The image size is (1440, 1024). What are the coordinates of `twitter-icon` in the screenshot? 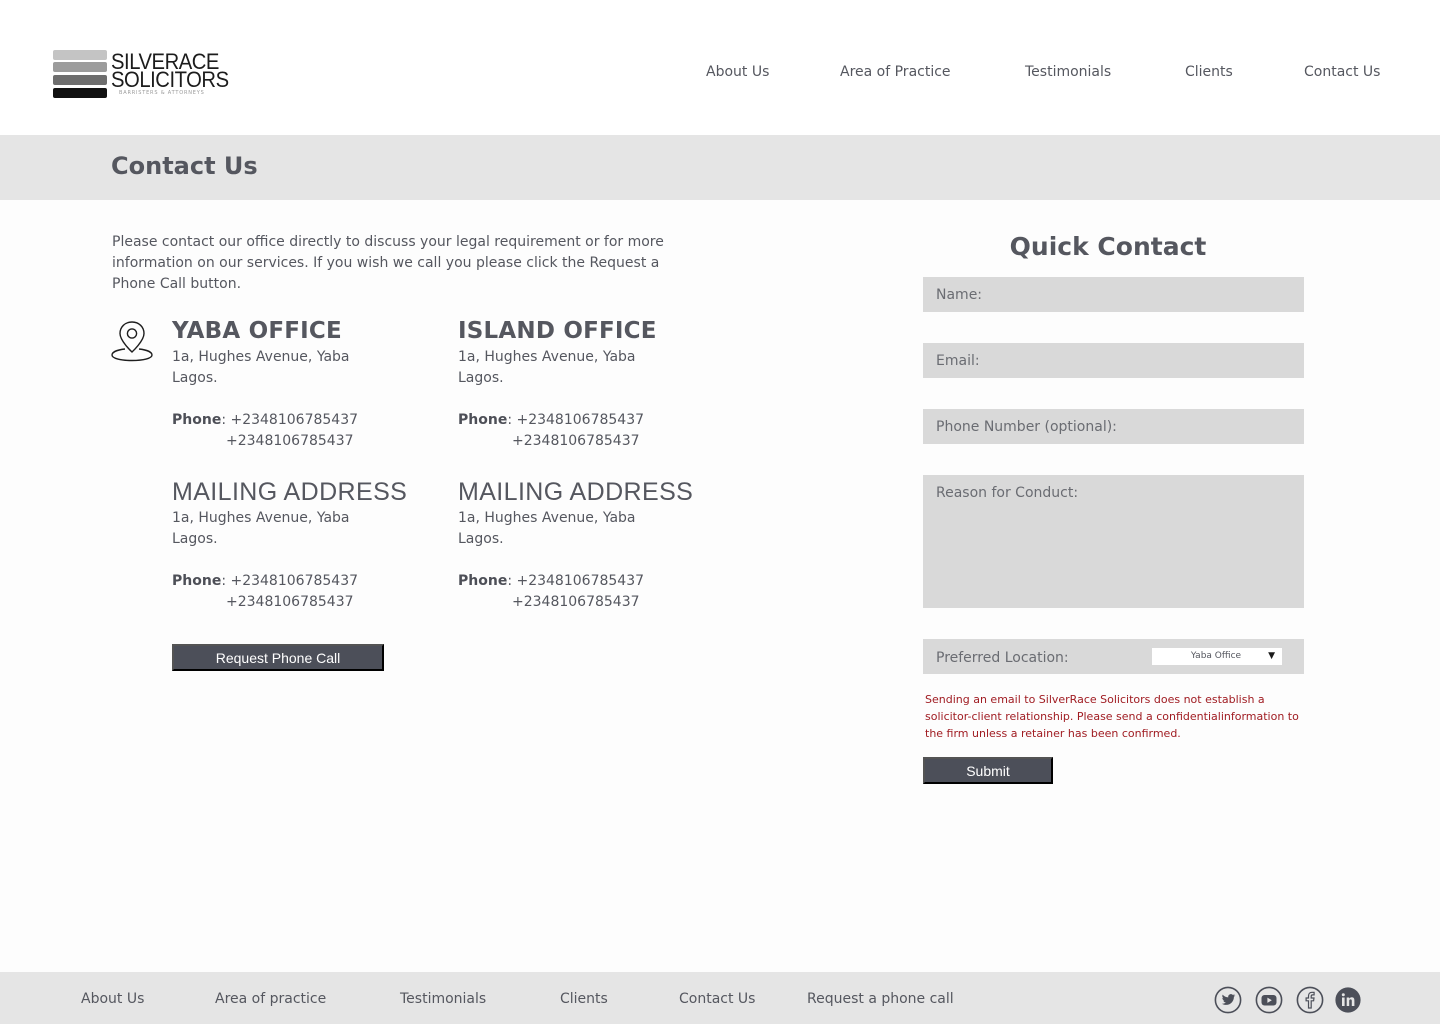 It's located at (1228, 1000).